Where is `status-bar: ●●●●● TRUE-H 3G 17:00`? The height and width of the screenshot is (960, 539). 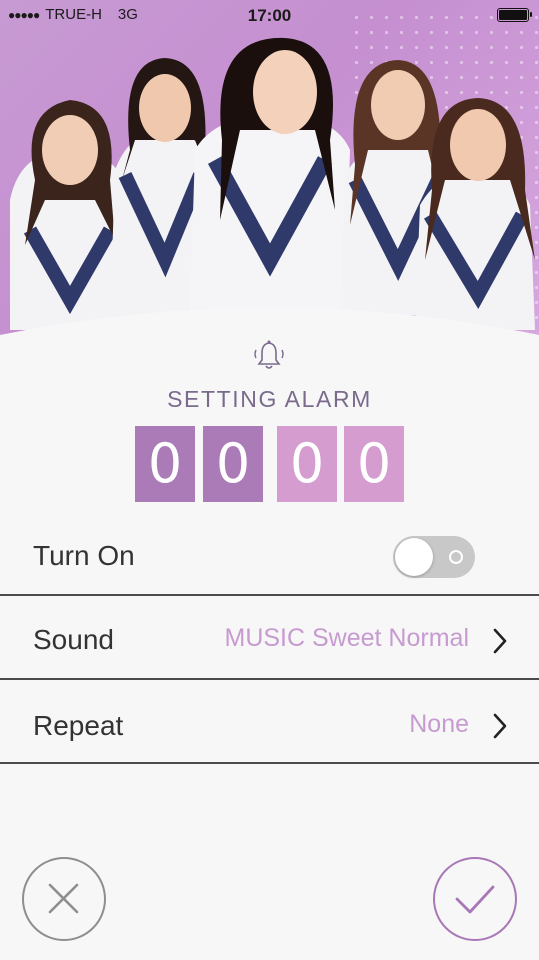 status-bar: ●●●●● TRUE-H 3G 17:00 is located at coordinates (269, 15).